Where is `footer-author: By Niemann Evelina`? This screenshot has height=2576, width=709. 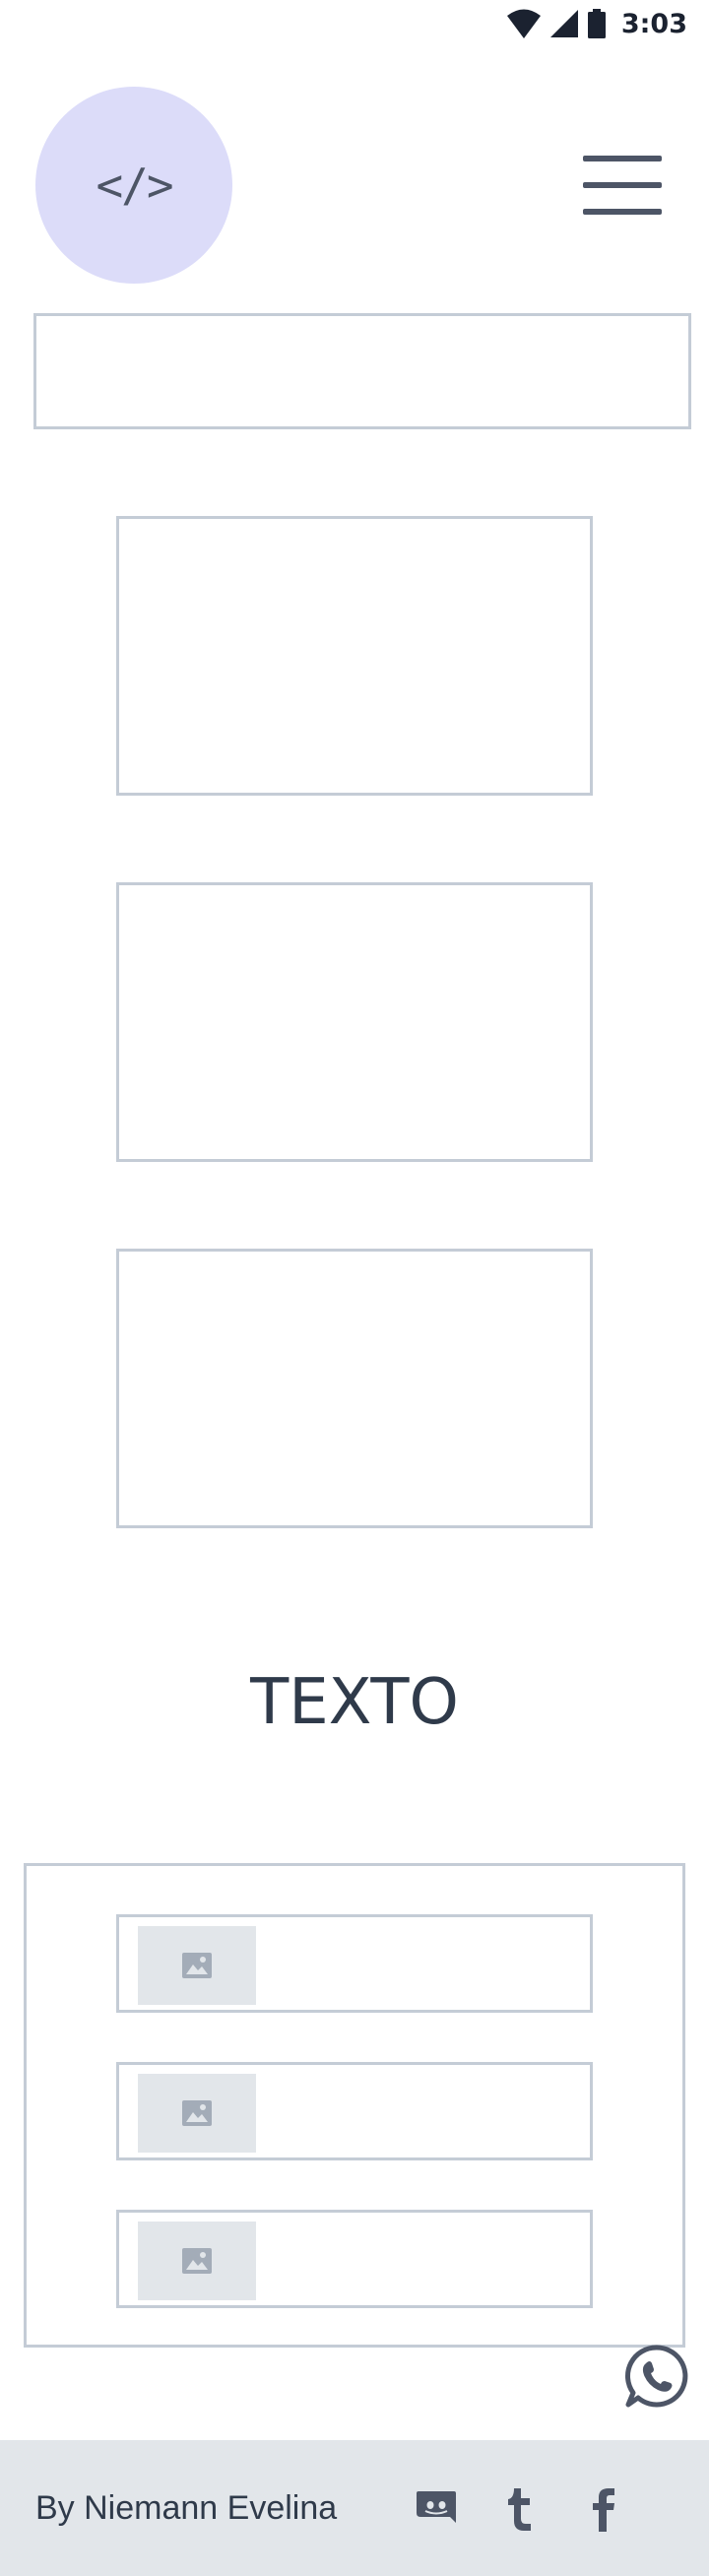
footer-author: By Niemann Evelina is located at coordinates (187, 2508).